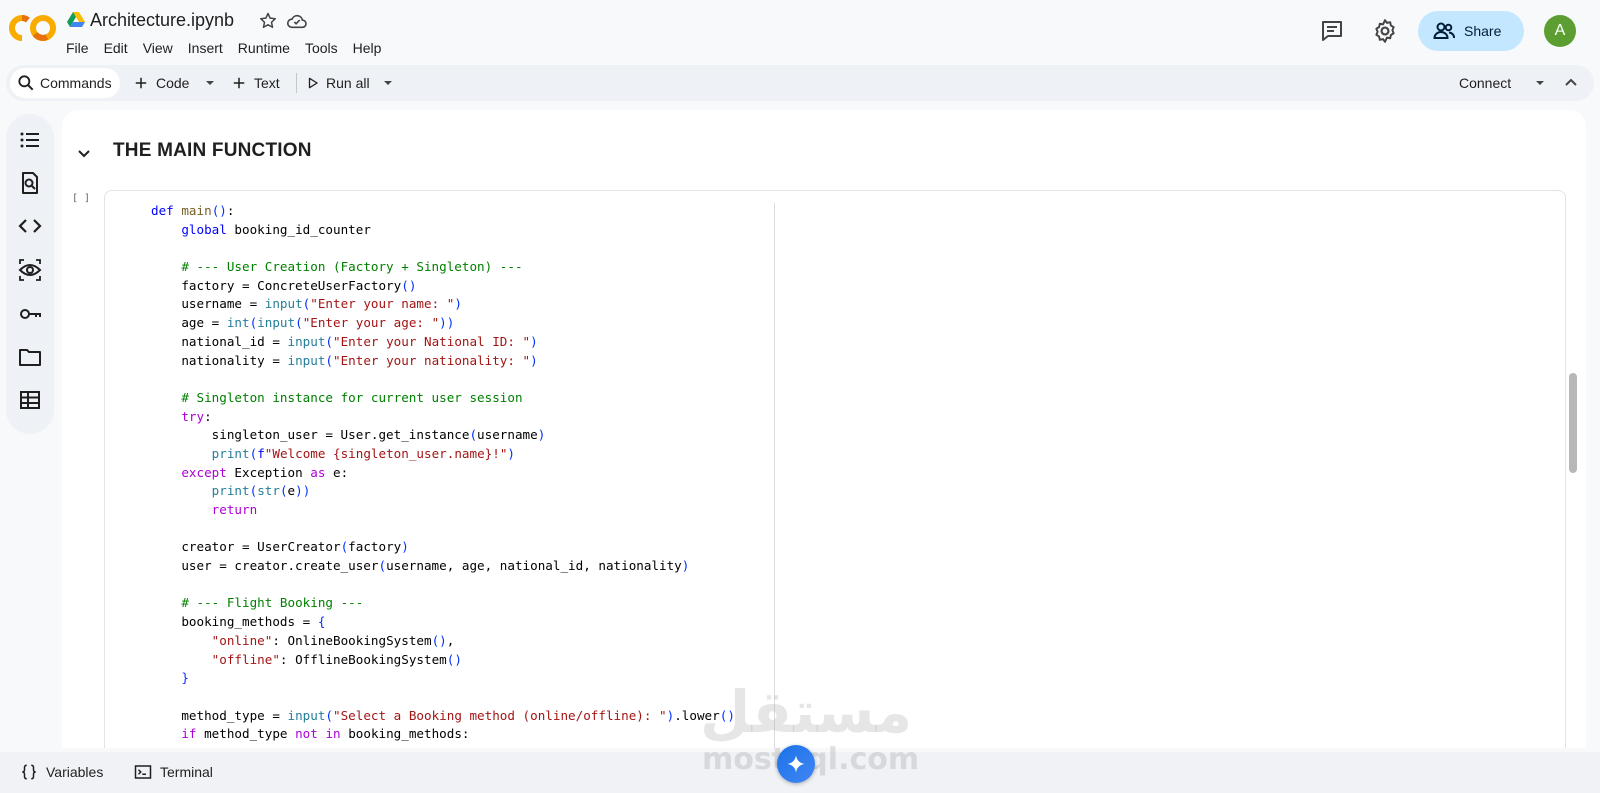 The height and width of the screenshot is (793, 1600). I want to click on code-line: }, so click(443, 678).